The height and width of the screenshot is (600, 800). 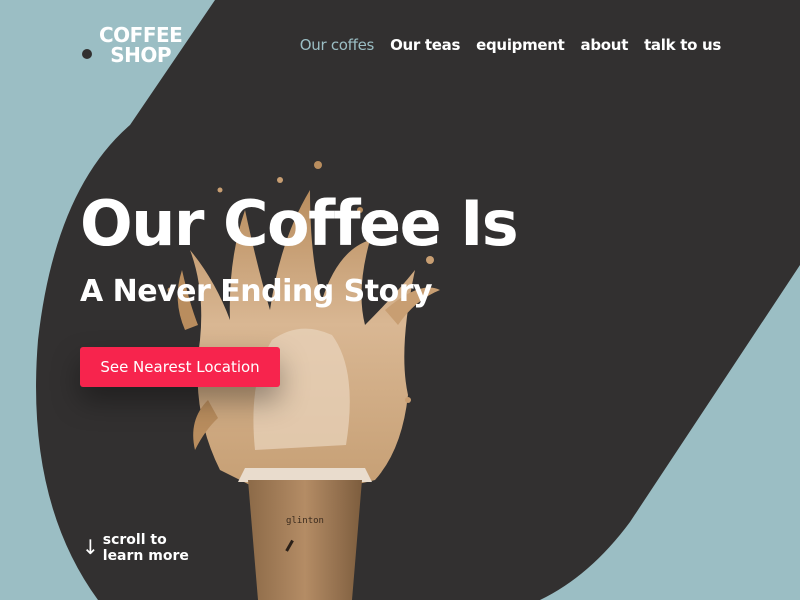 What do you see at coordinates (520, 45) in the screenshot?
I see `nav-item-equipment: equipment` at bounding box center [520, 45].